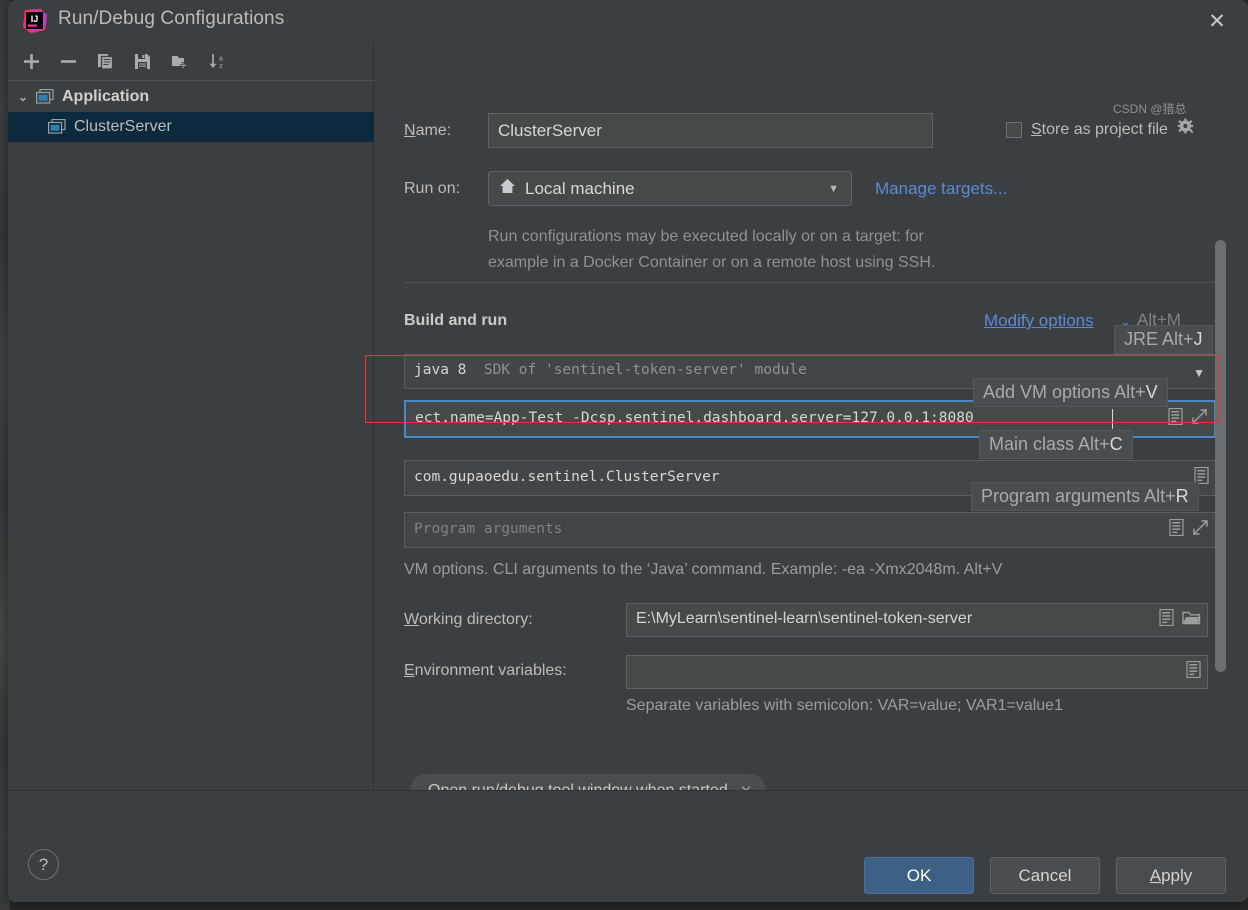 The width and height of the screenshot is (1248, 910). What do you see at coordinates (456, 320) in the screenshot?
I see `build-and-run-title: Build and run` at bounding box center [456, 320].